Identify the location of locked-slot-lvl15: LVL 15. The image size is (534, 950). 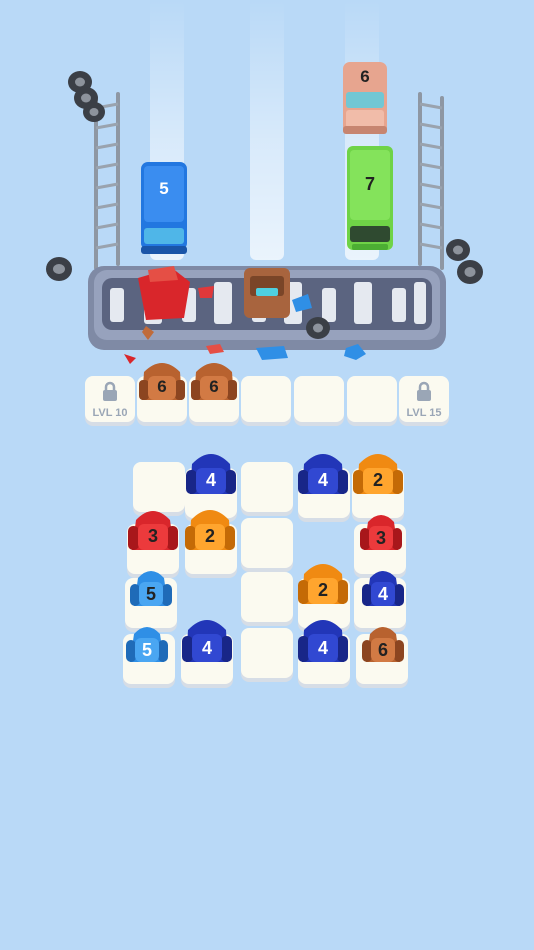
(424, 399).